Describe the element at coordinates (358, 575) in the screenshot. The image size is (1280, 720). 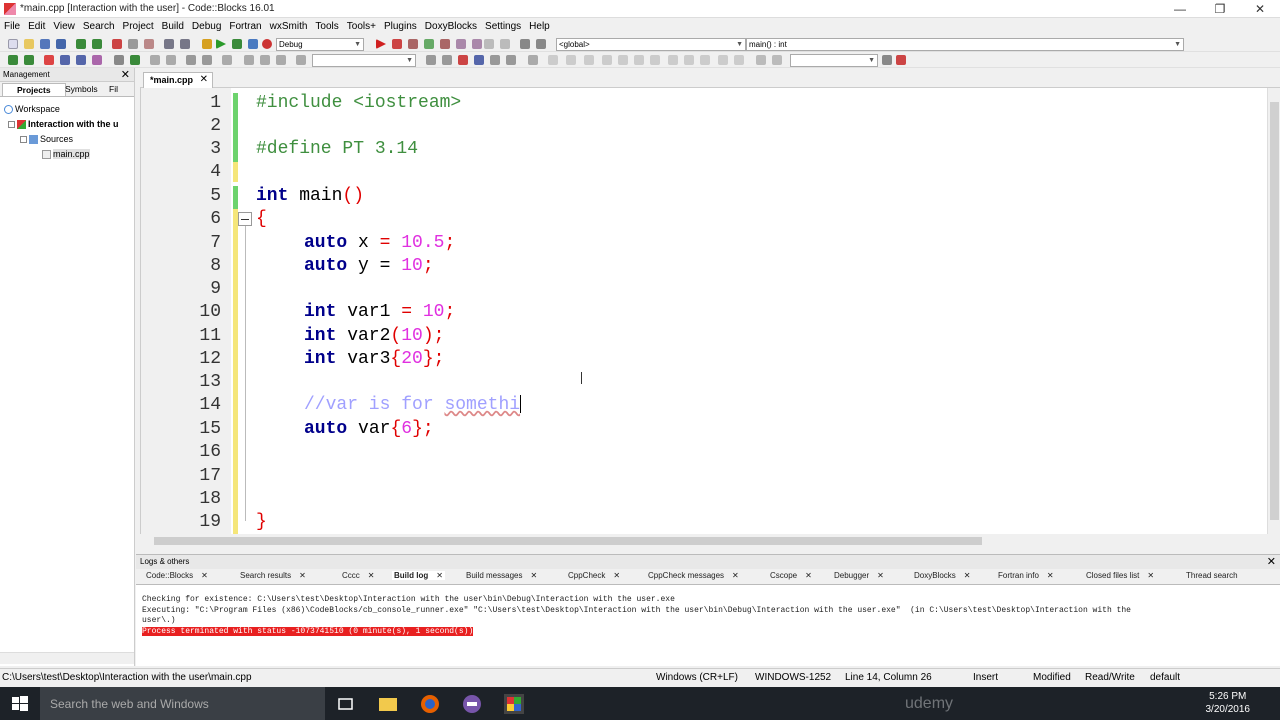
I see `tab-cccc: Cccc ✕` at that location.